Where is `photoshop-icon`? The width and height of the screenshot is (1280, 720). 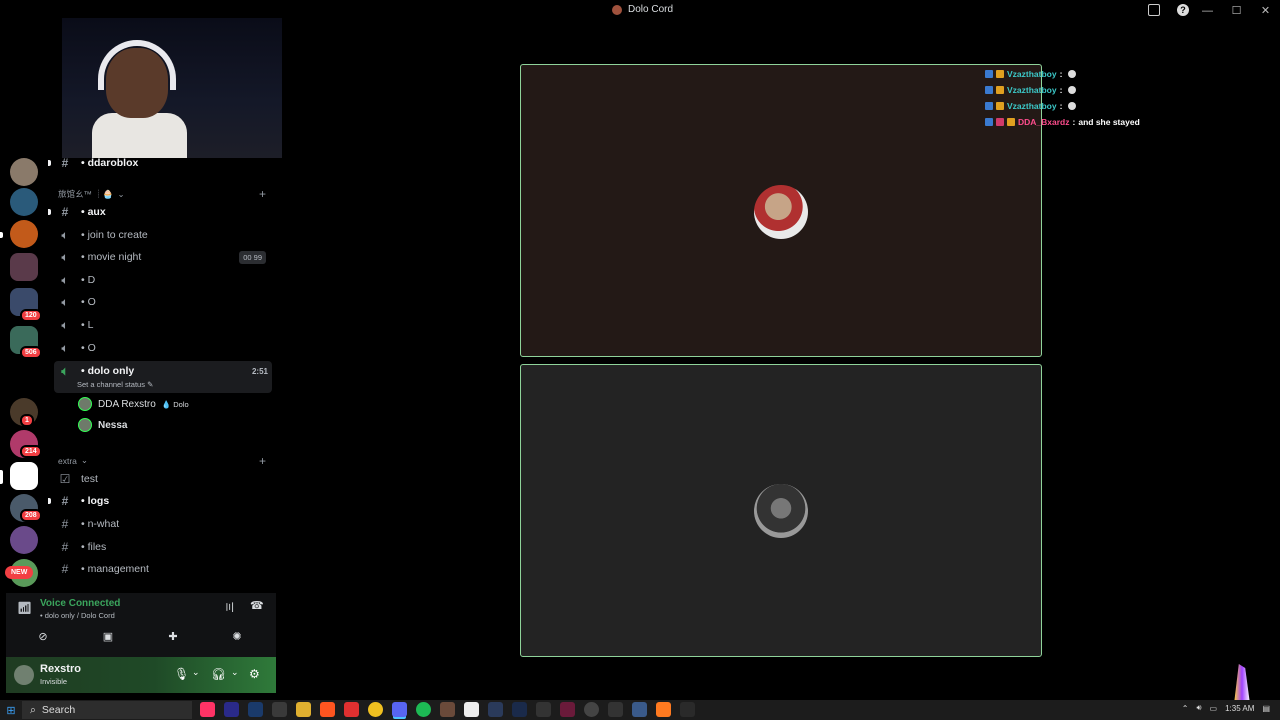
photoshop-icon is located at coordinates (255, 709).